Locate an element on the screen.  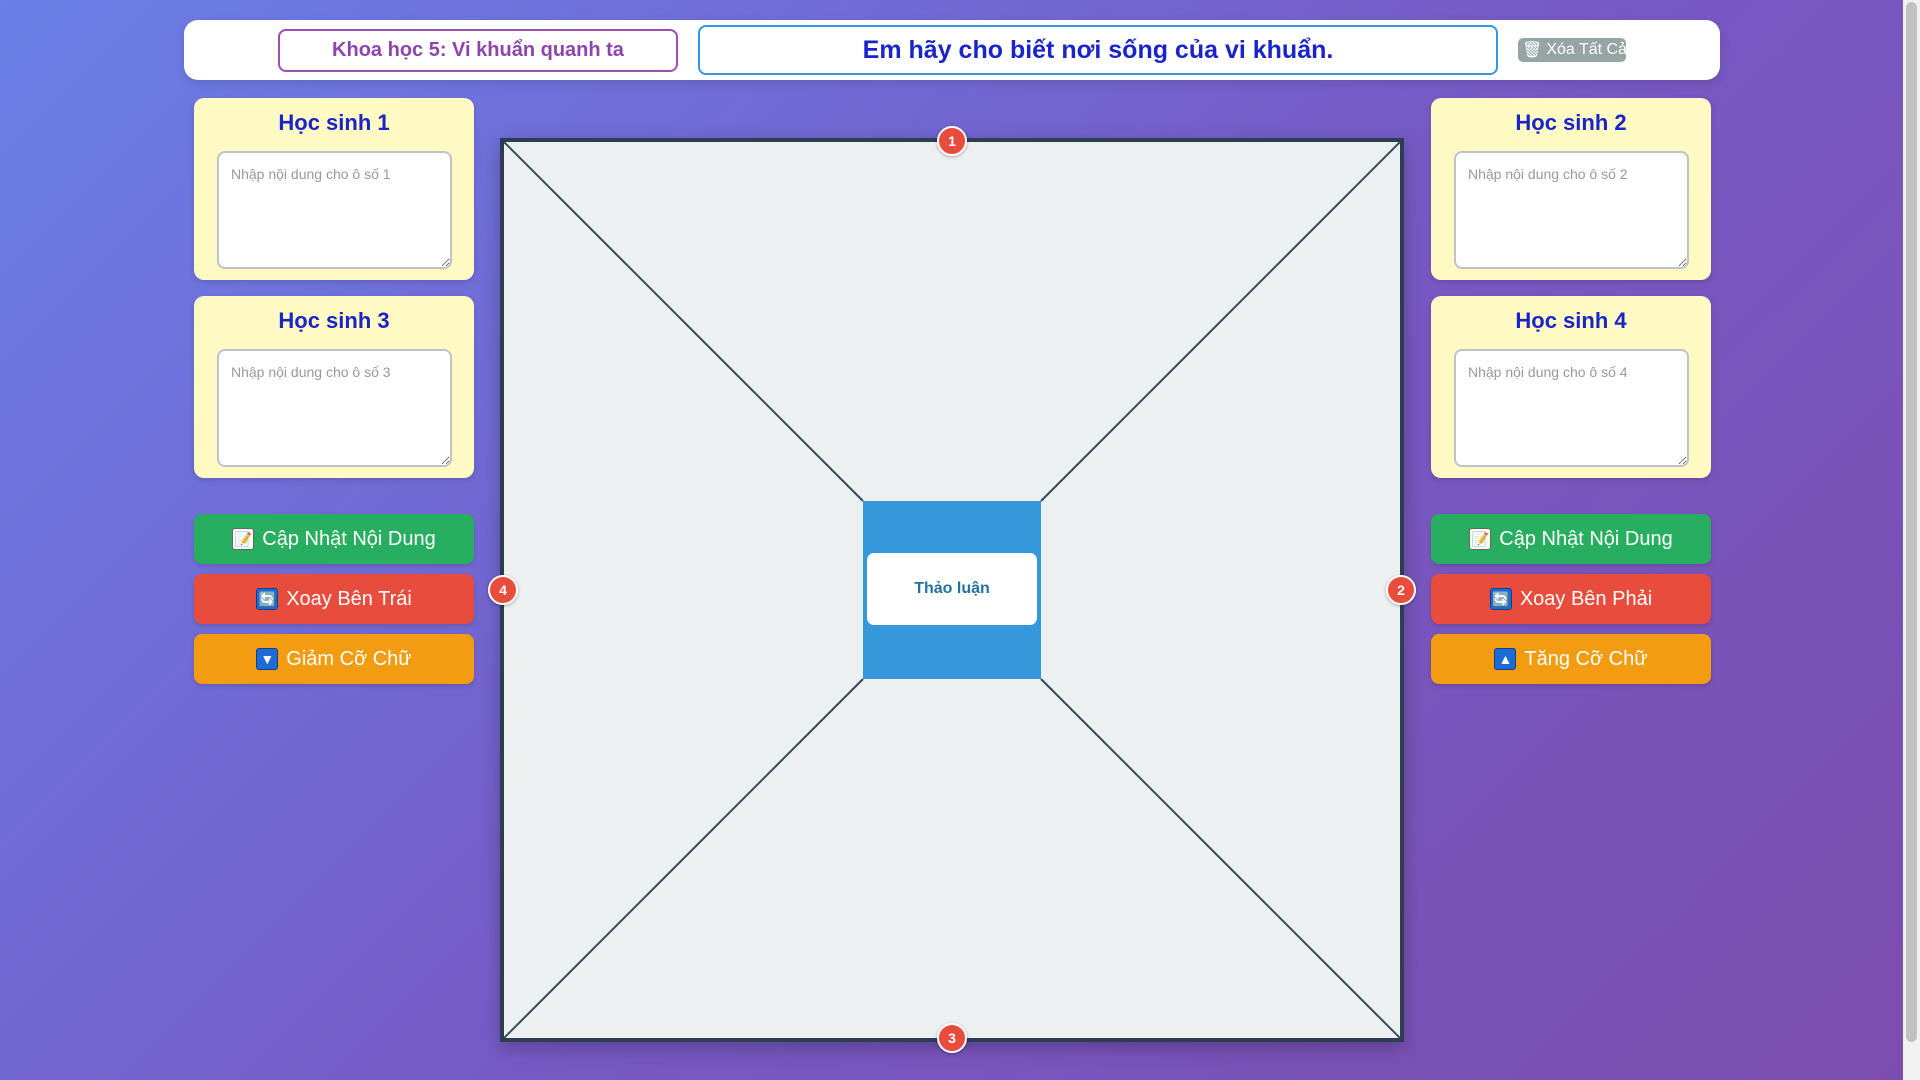
student-card-4: Học sinh 4 is located at coordinates (1571, 387).